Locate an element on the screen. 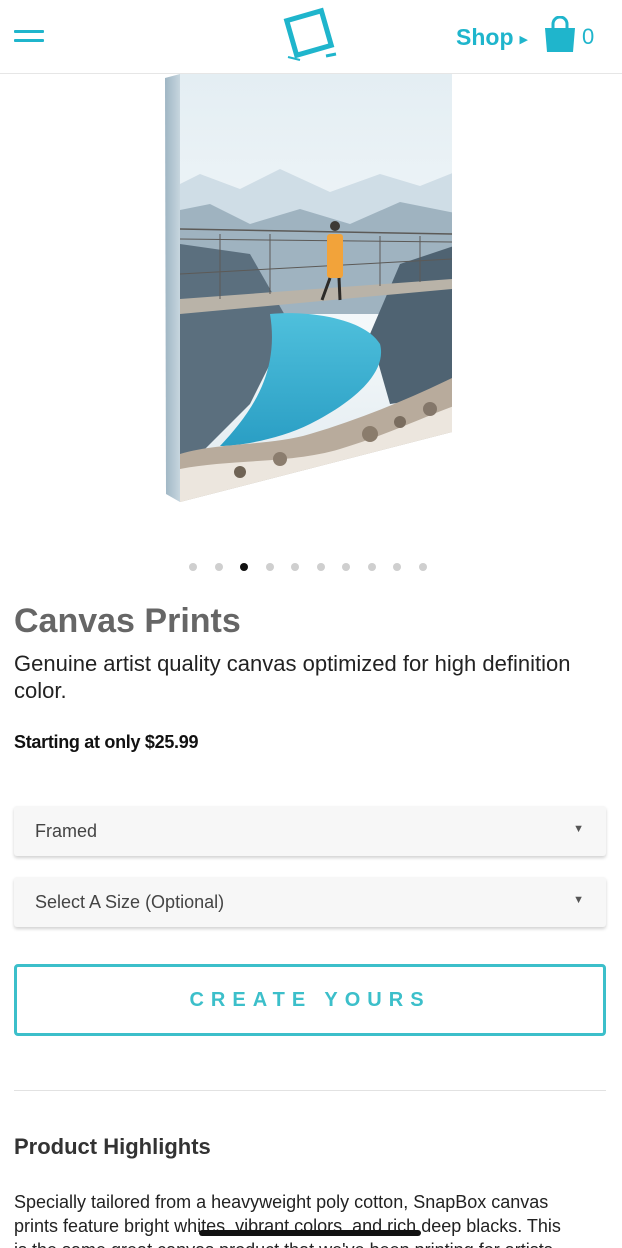 The height and width of the screenshot is (1248, 622). snapbox-logo is located at coordinates (310, 36).